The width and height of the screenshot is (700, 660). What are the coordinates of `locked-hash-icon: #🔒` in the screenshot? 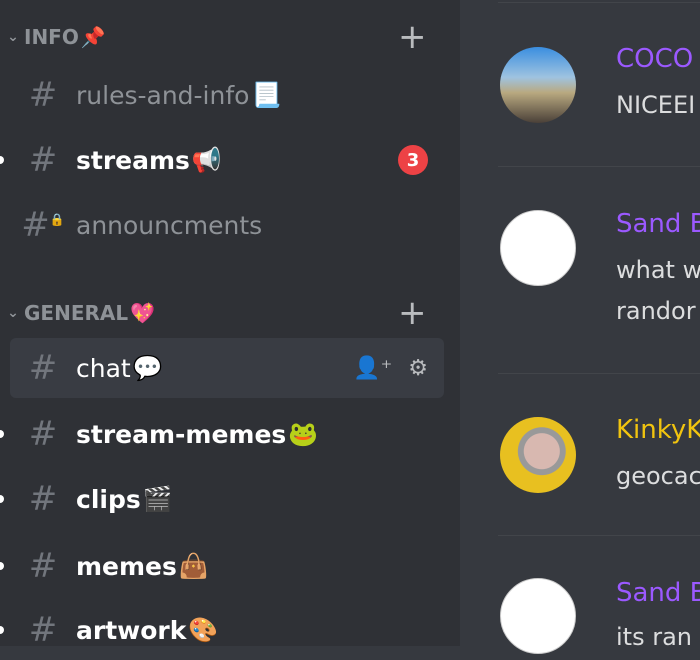 It's located at (43, 225).